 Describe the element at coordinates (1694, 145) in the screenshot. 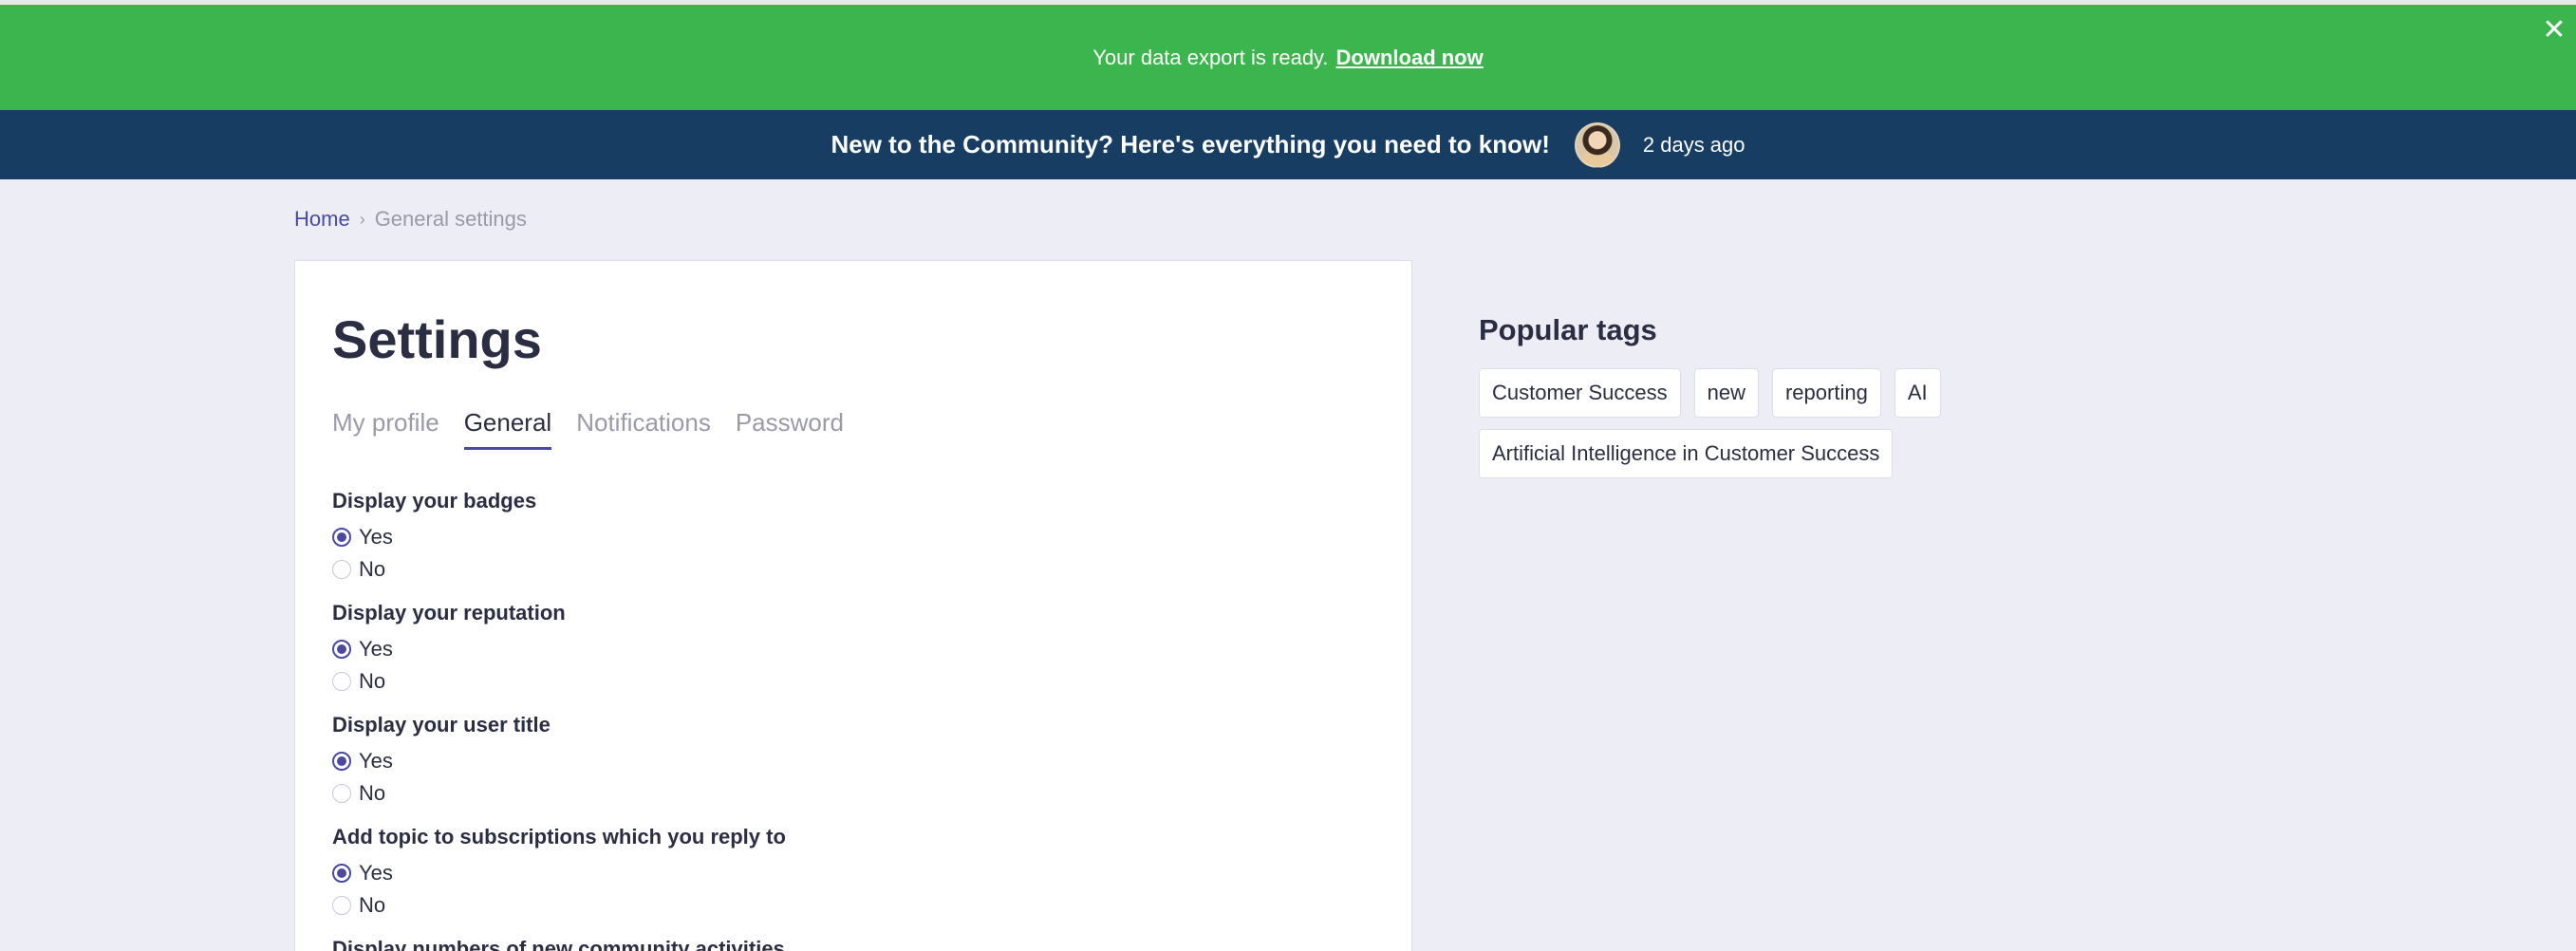

I see `announcement-time: 2 days ago` at that location.